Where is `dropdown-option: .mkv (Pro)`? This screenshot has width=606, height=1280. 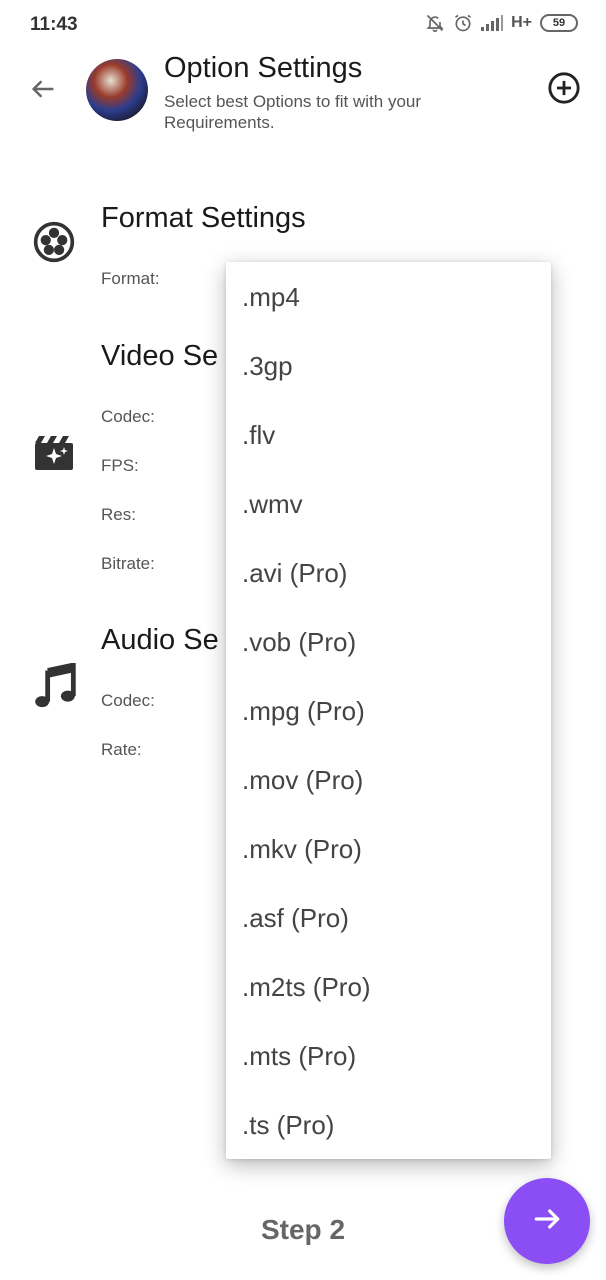
dropdown-option: .mkv (Pro) is located at coordinates (388, 849).